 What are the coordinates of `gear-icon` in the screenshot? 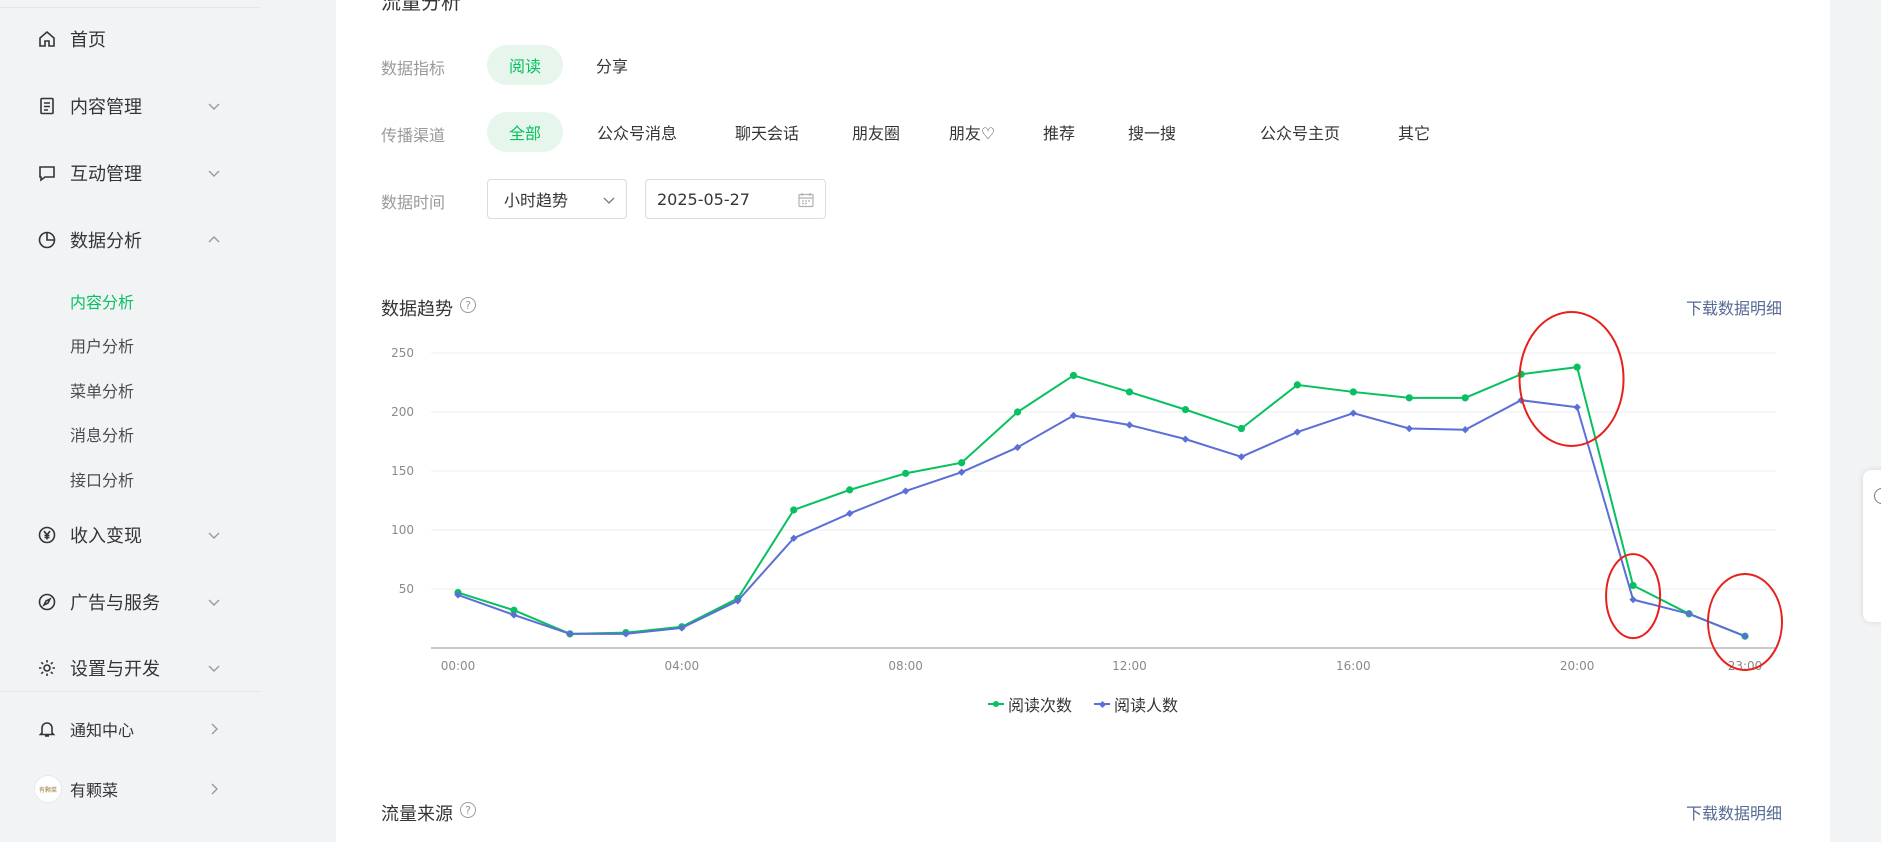 It's located at (47, 668).